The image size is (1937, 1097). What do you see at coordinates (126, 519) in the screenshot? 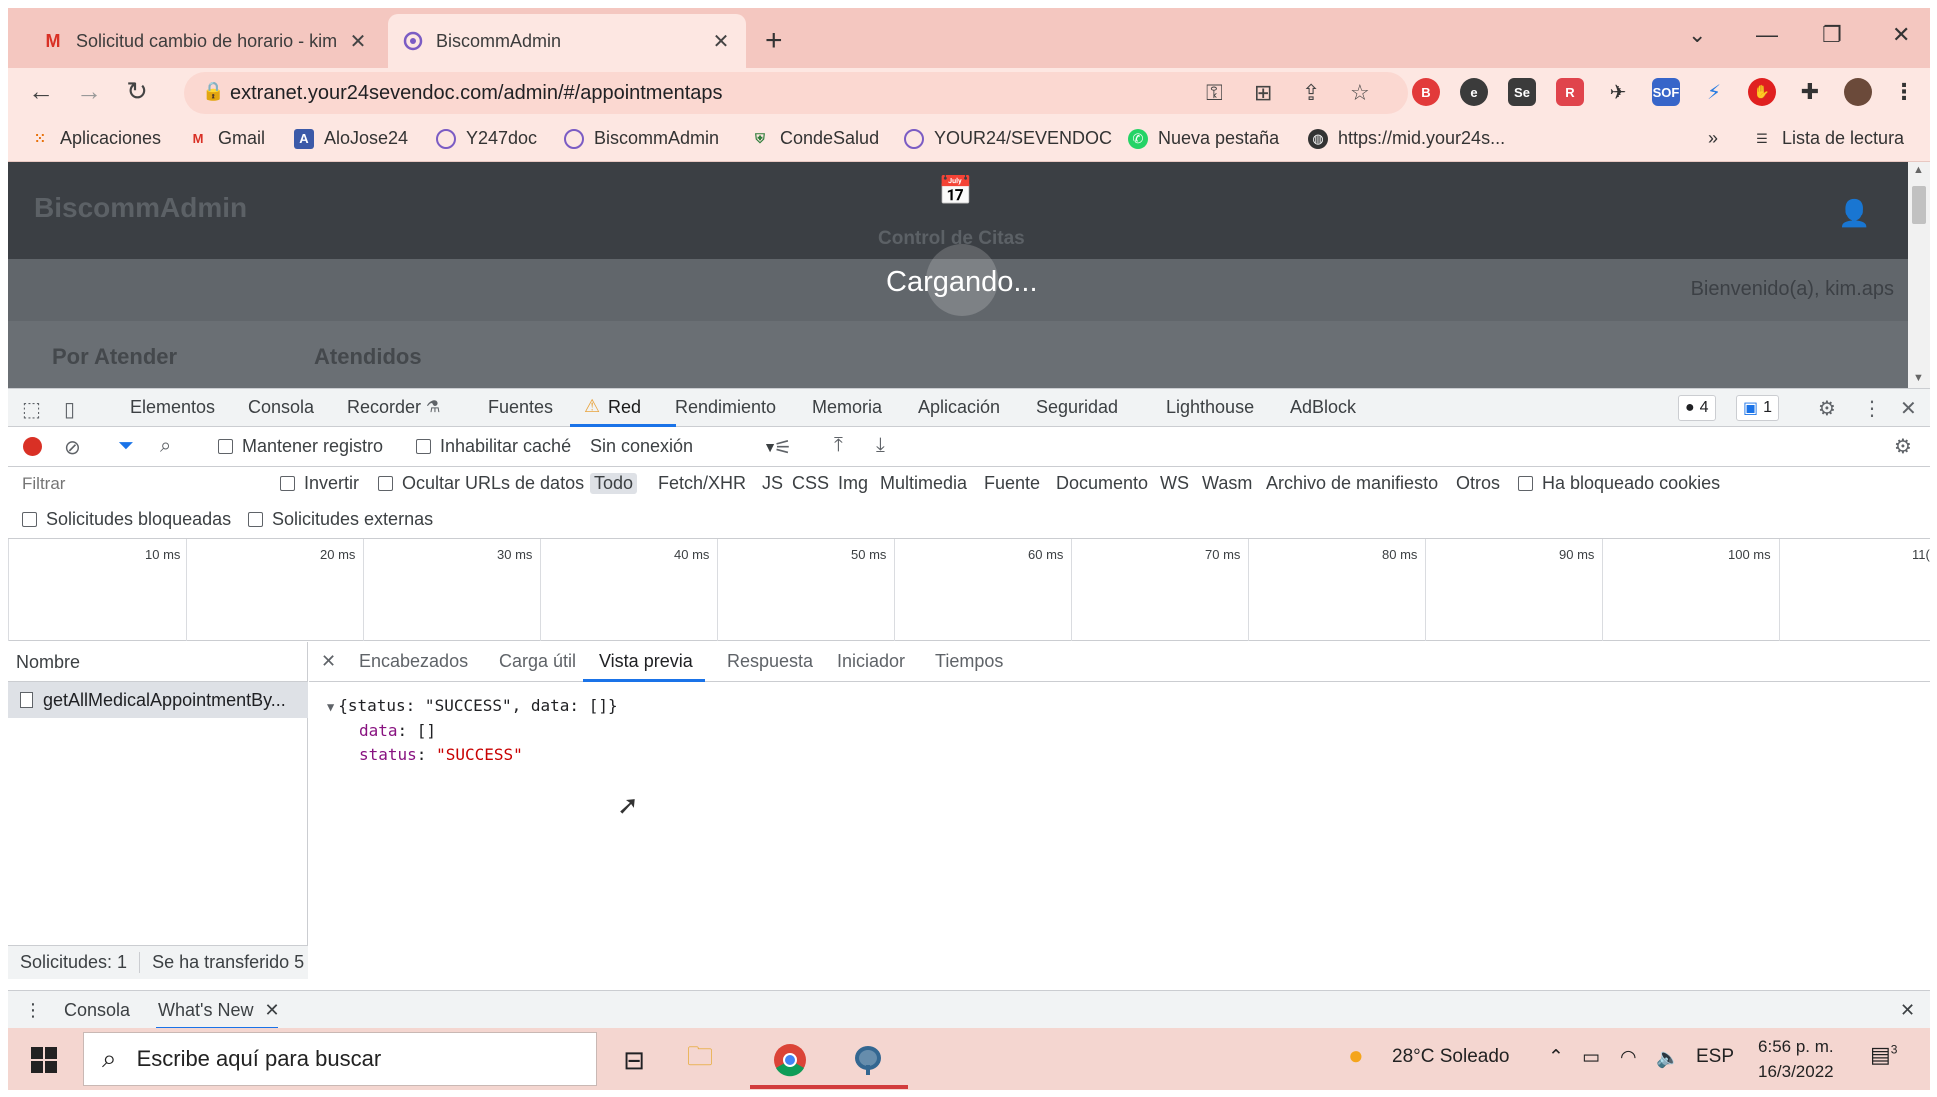
I see `blocked-requests-checkbox: Solicitudes bloqueadas` at bounding box center [126, 519].